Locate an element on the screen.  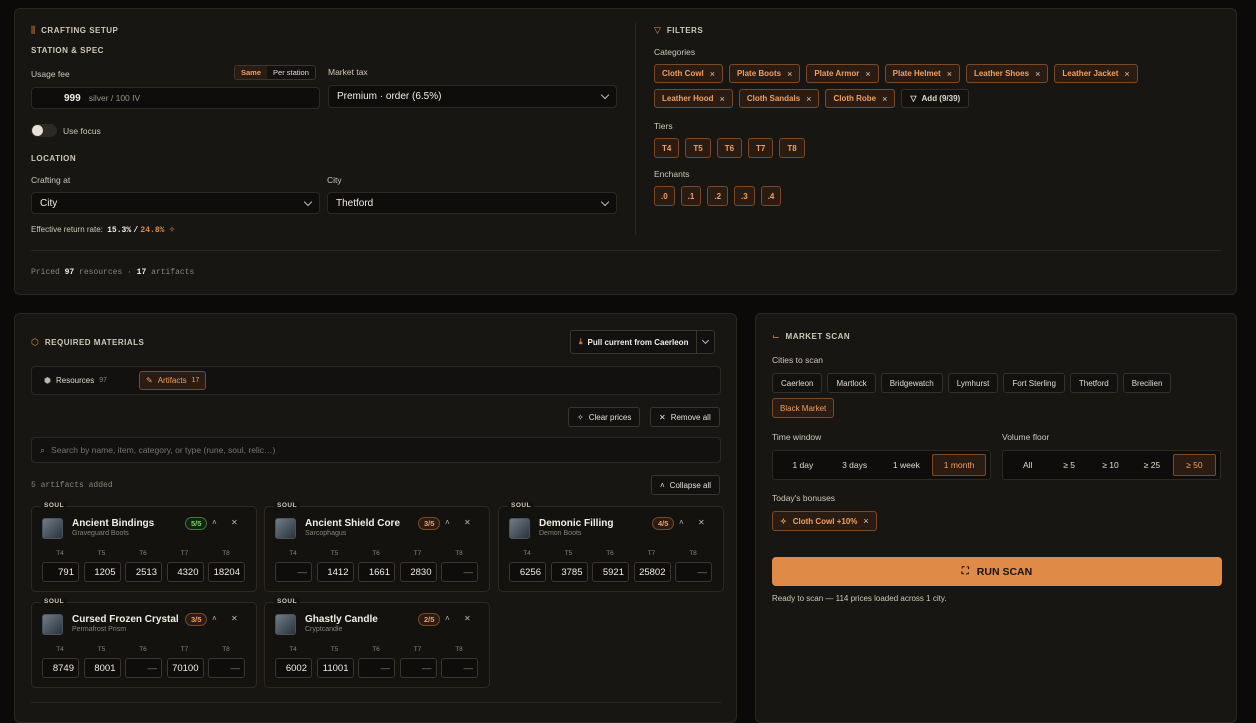
enchant-chip: .3 is located at coordinates (744, 196).